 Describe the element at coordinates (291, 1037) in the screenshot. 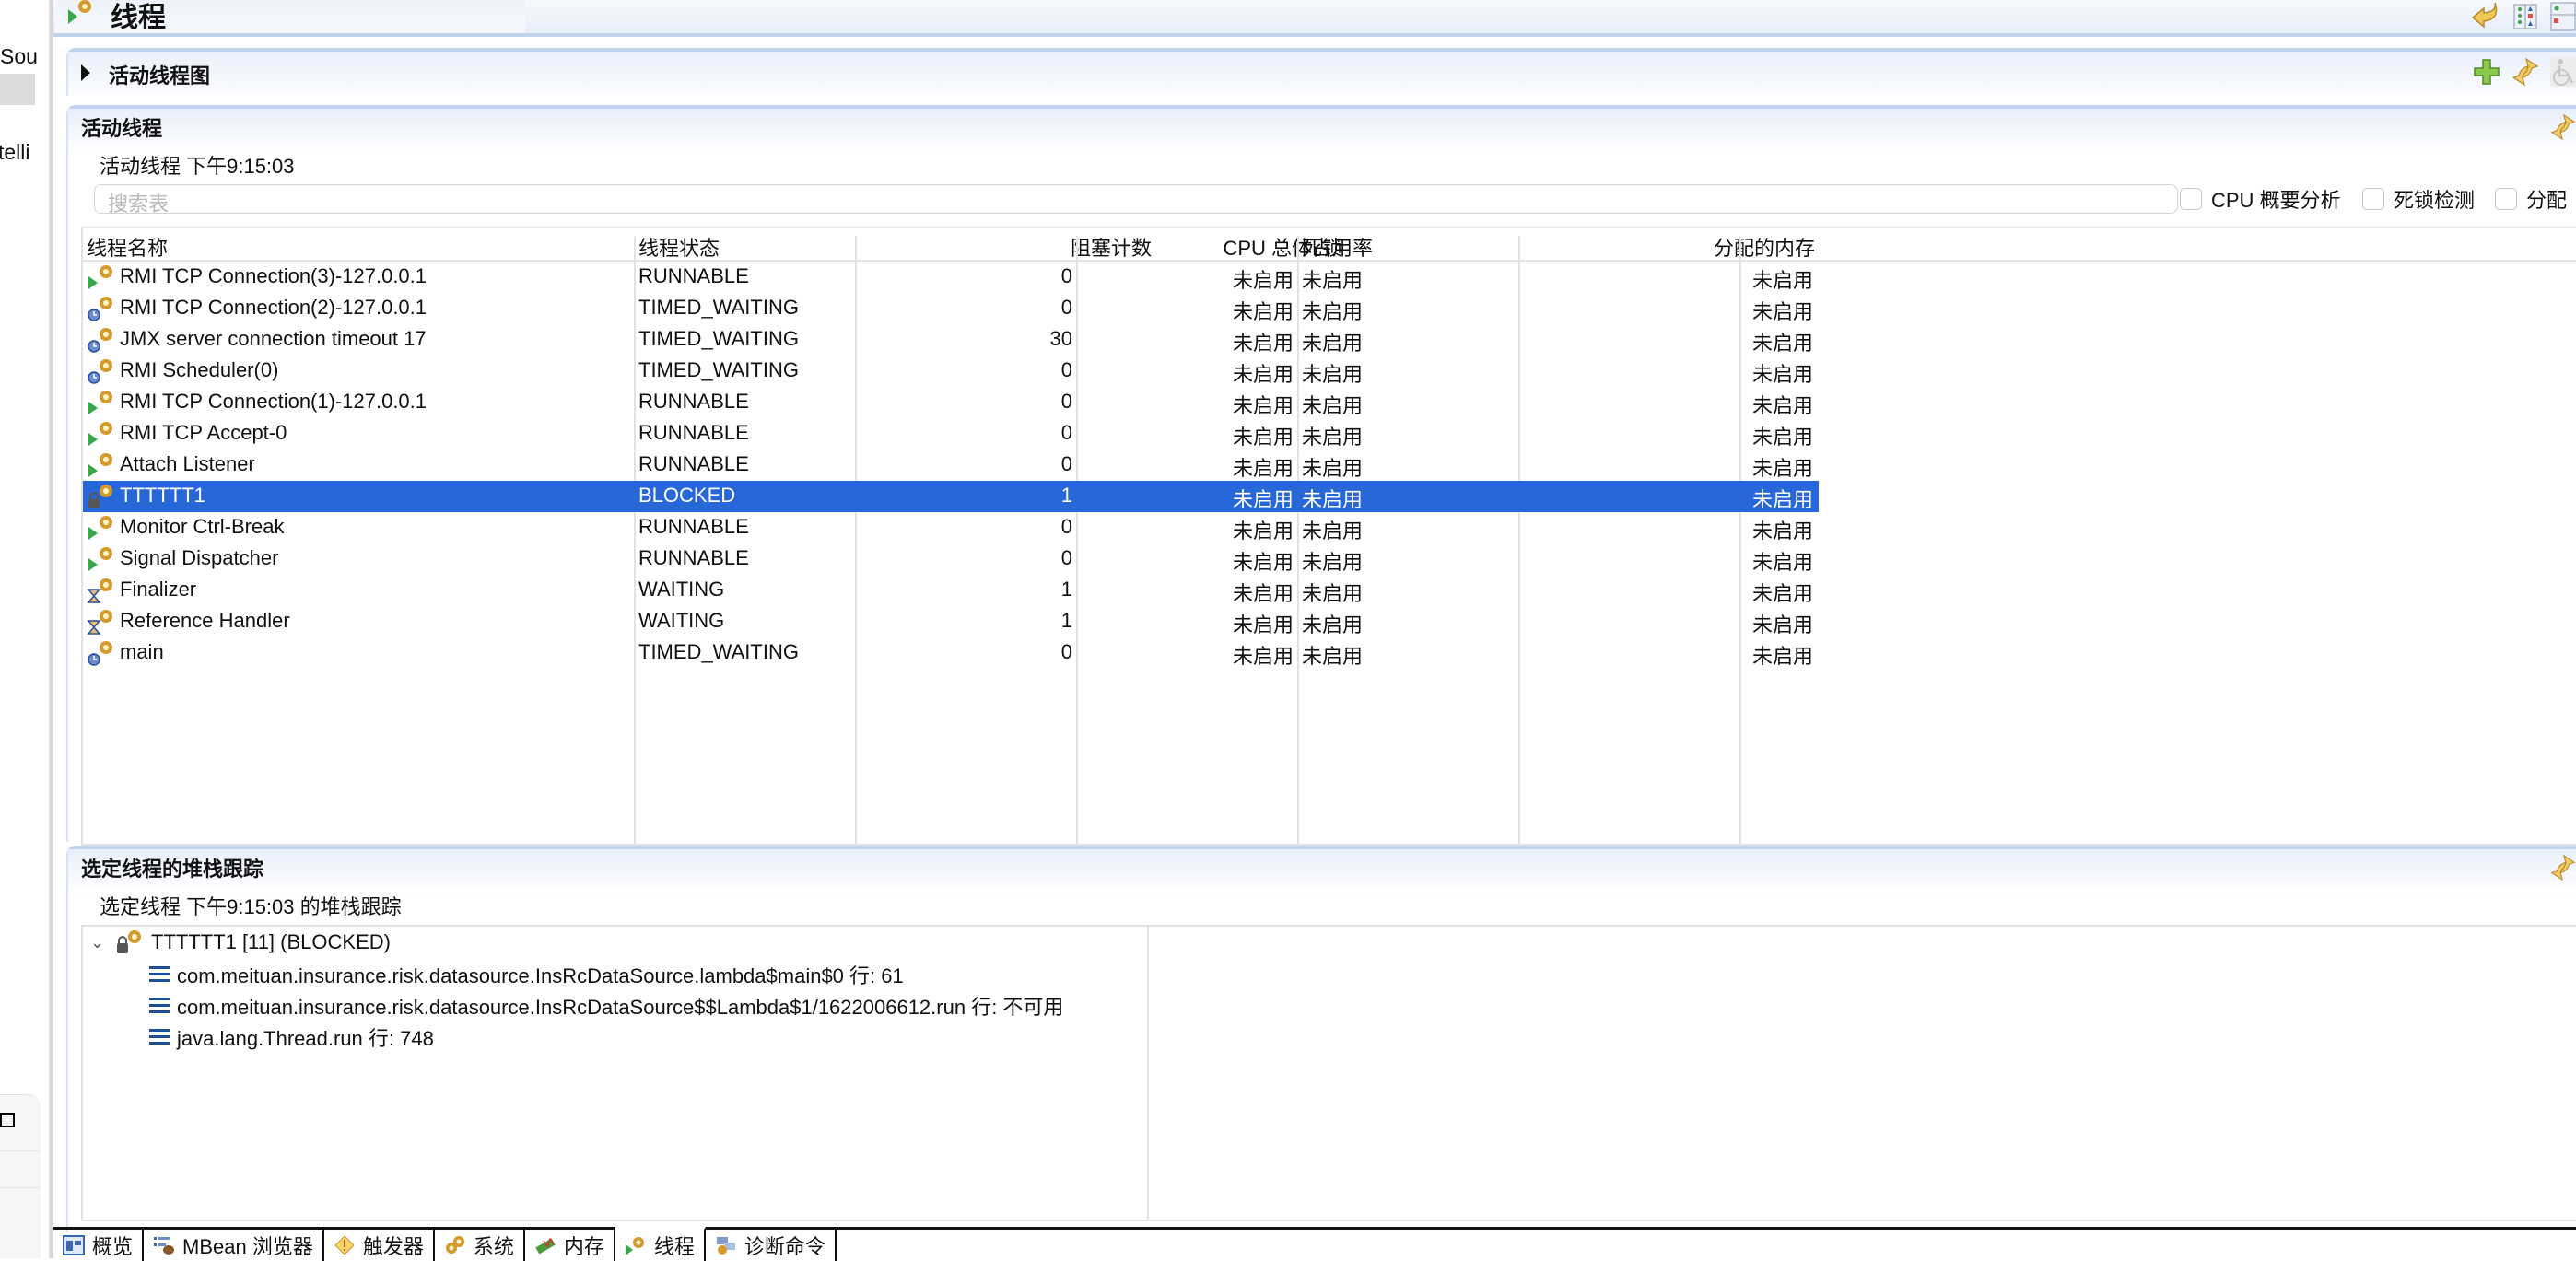

I see `stack-frame: java.lang.Thread.run 行: 748` at that location.